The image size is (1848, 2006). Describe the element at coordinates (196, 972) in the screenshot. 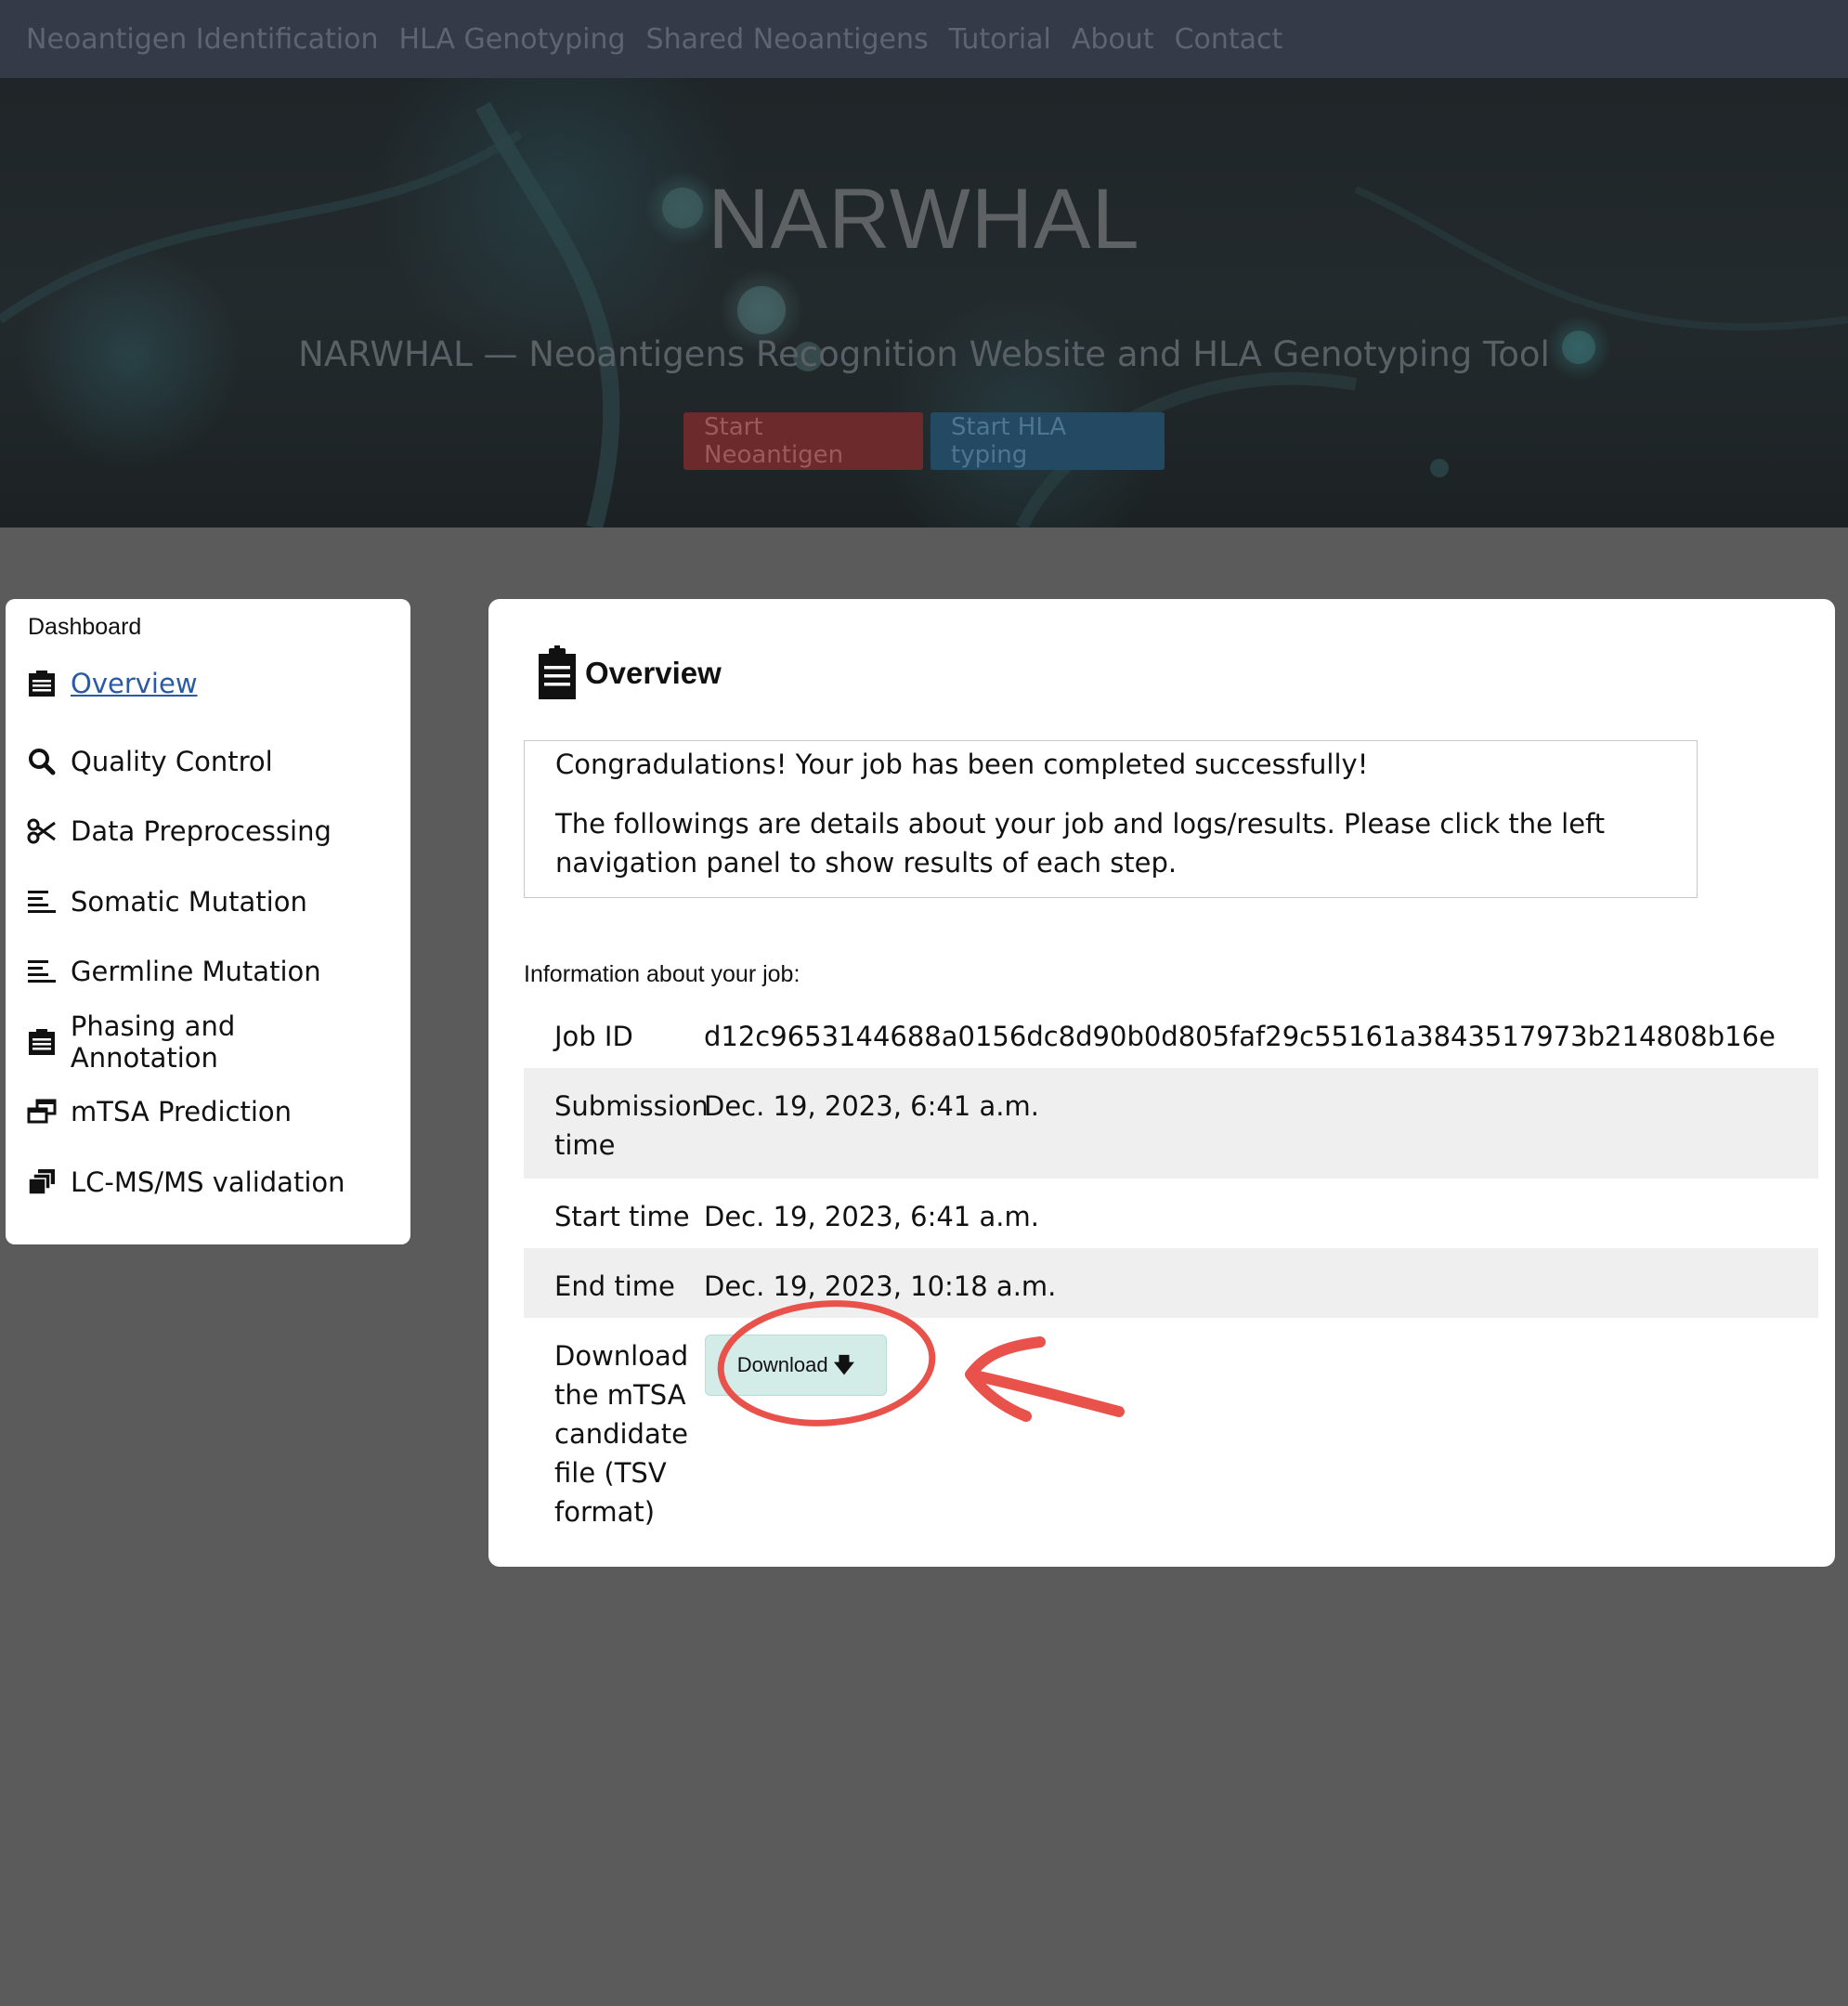

I see `sidebar-item-label: Germline Mutation` at that location.